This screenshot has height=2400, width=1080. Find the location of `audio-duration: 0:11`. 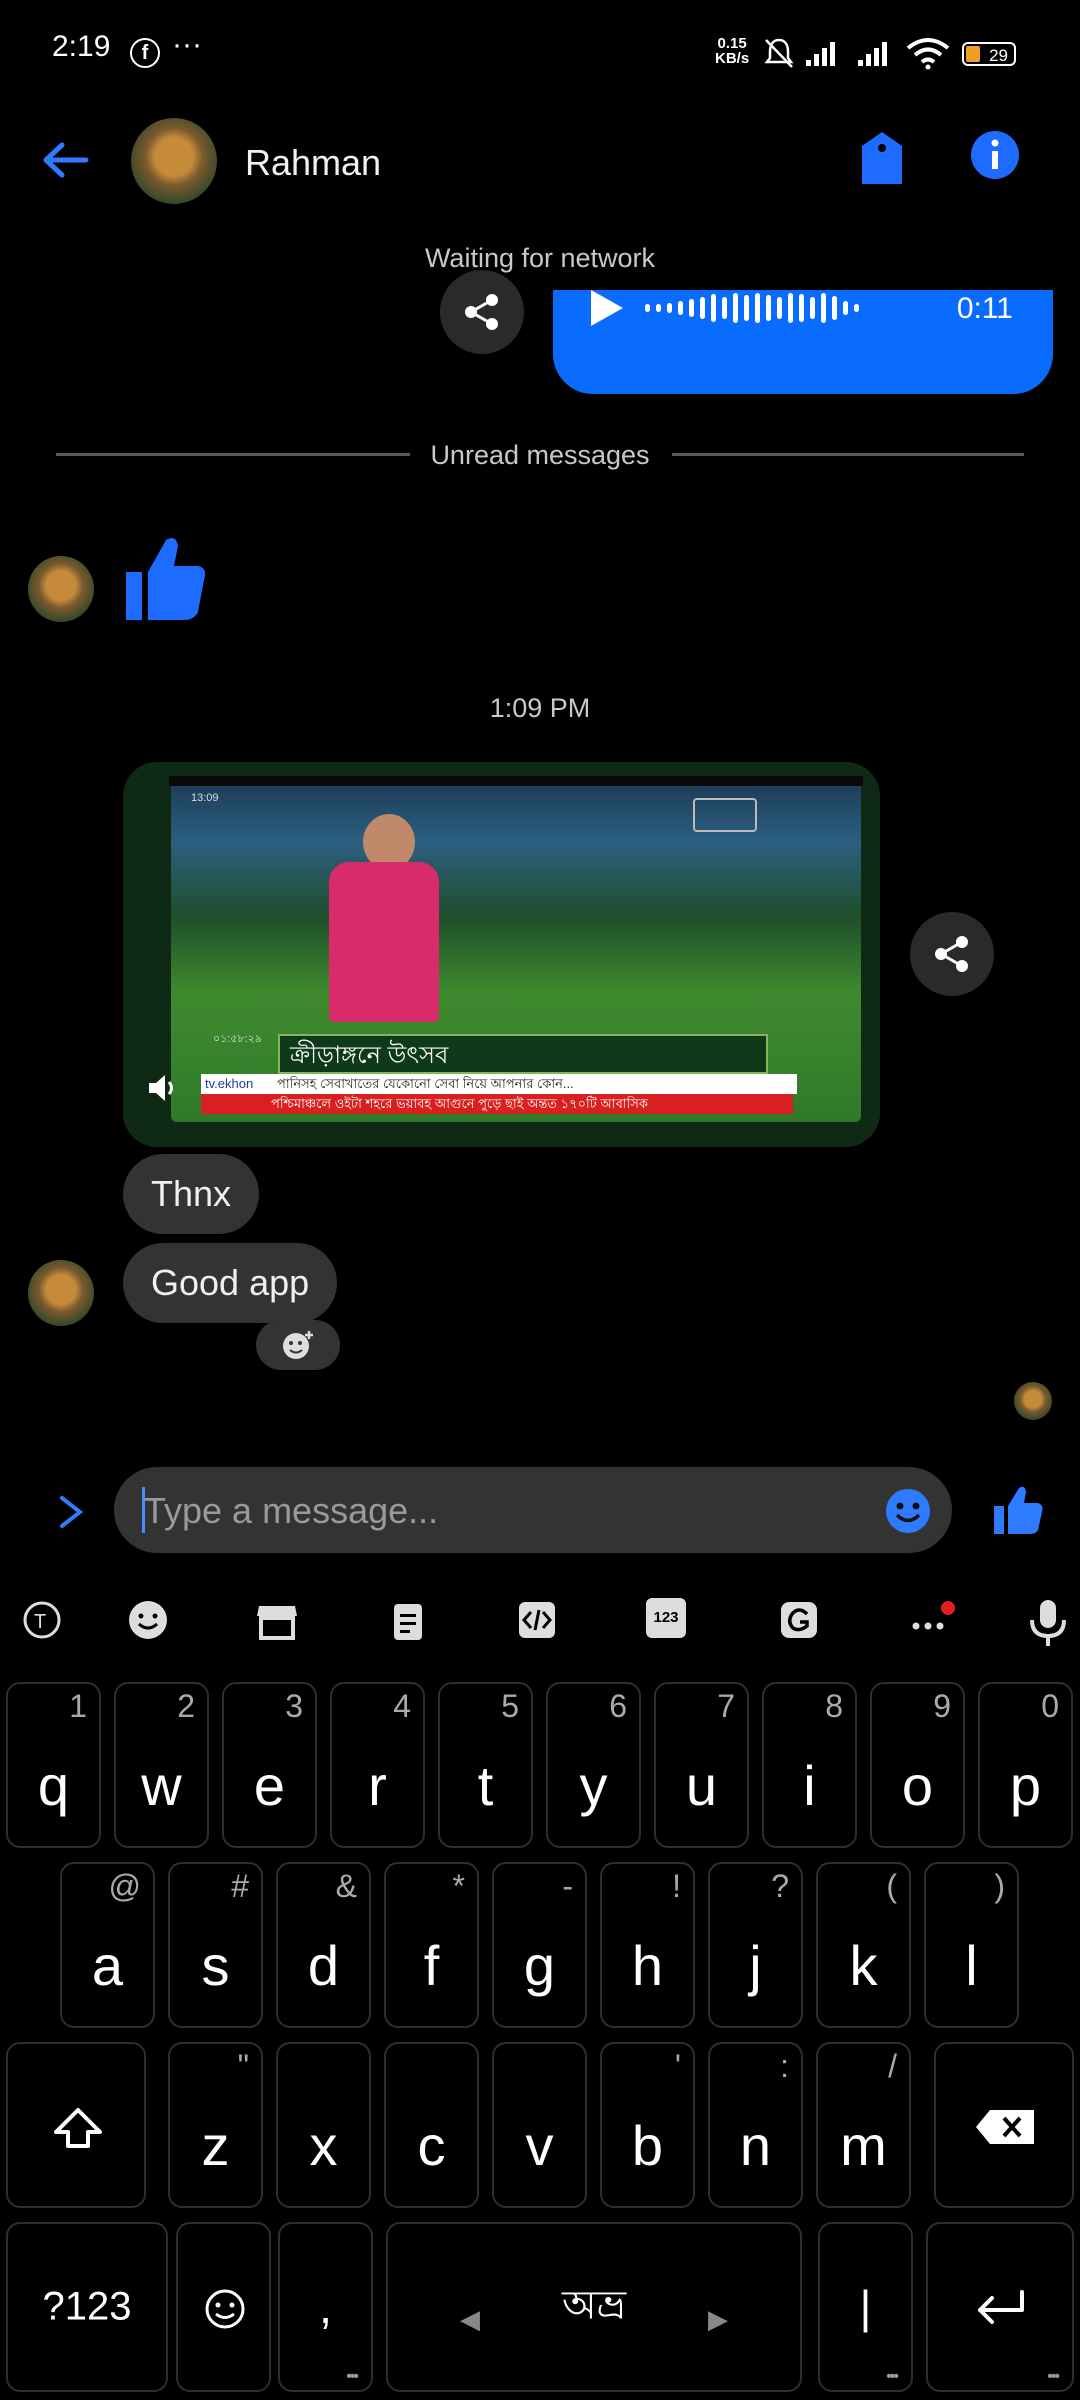

audio-duration: 0:11 is located at coordinates (984, 308).